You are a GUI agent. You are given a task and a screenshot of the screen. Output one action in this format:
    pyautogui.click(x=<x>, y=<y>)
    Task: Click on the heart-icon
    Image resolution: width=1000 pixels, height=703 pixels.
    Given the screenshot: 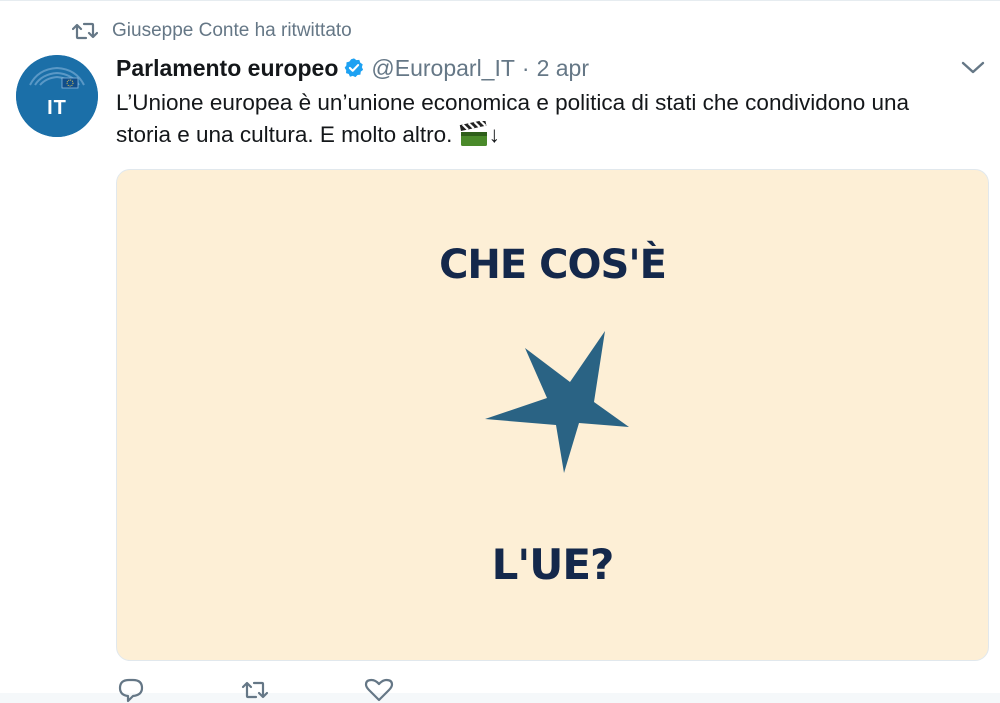 What is the action you would take?
    pyautogui.click(x=379, y=690)
    